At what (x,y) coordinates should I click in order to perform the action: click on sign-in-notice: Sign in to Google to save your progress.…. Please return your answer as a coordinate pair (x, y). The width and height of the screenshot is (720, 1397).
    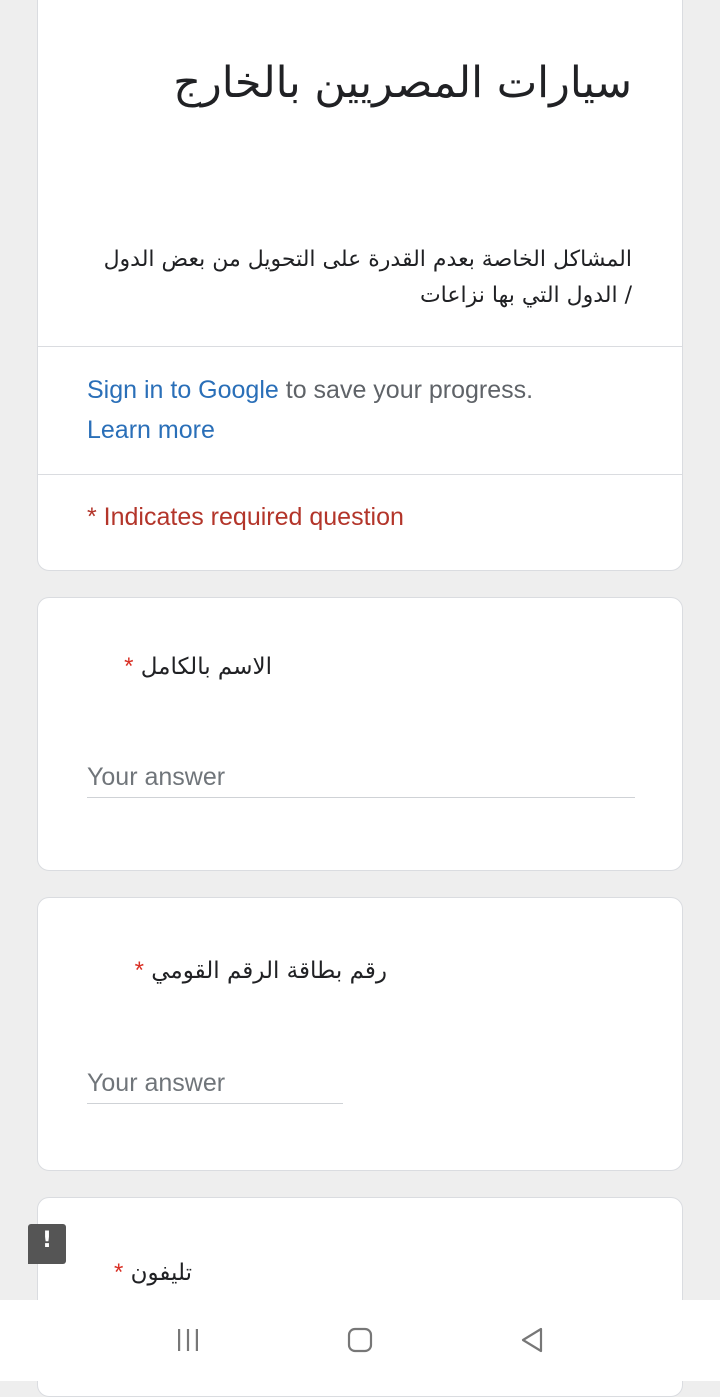
    Looking at the image, I should click on (367, 410).